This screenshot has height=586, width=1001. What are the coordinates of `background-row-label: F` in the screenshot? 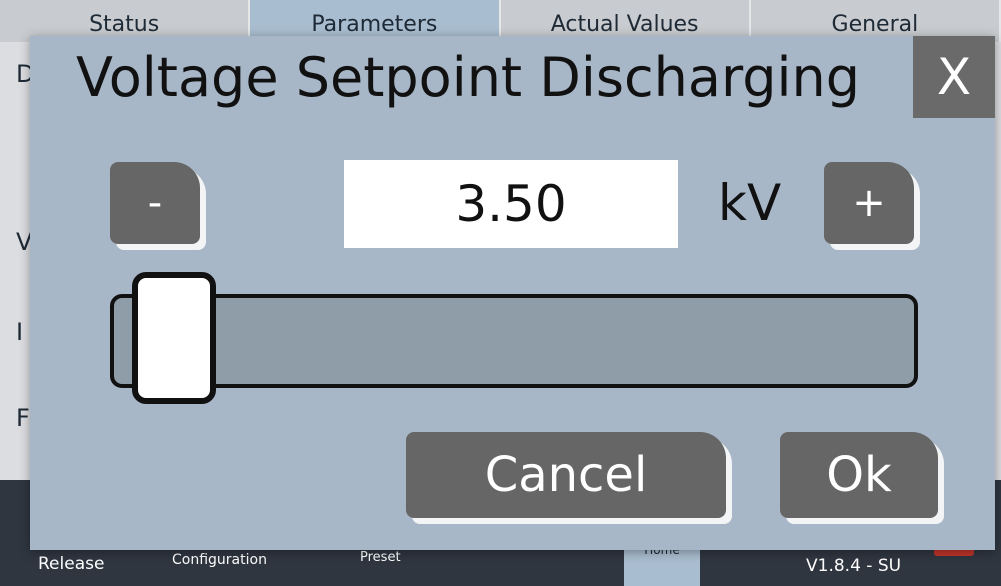 It's located at (23, 418).